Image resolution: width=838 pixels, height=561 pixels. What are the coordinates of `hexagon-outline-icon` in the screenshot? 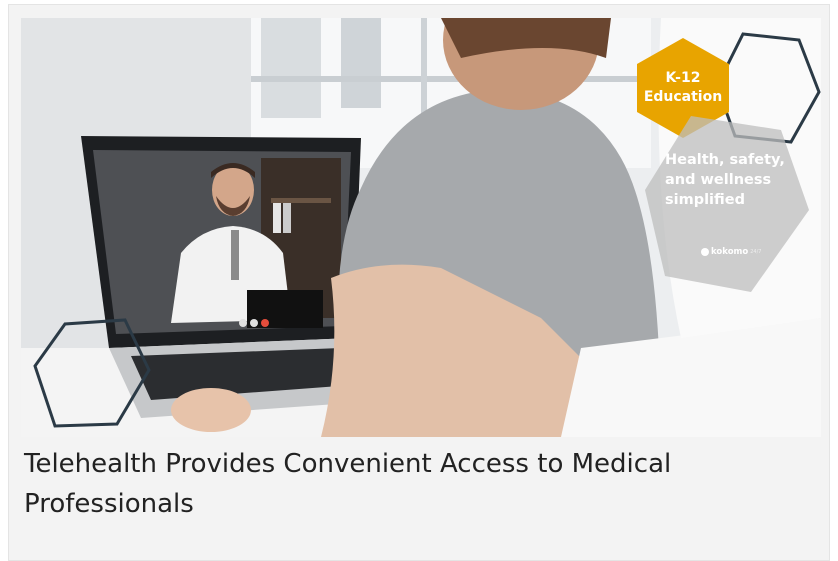 It's located at (92, 373).